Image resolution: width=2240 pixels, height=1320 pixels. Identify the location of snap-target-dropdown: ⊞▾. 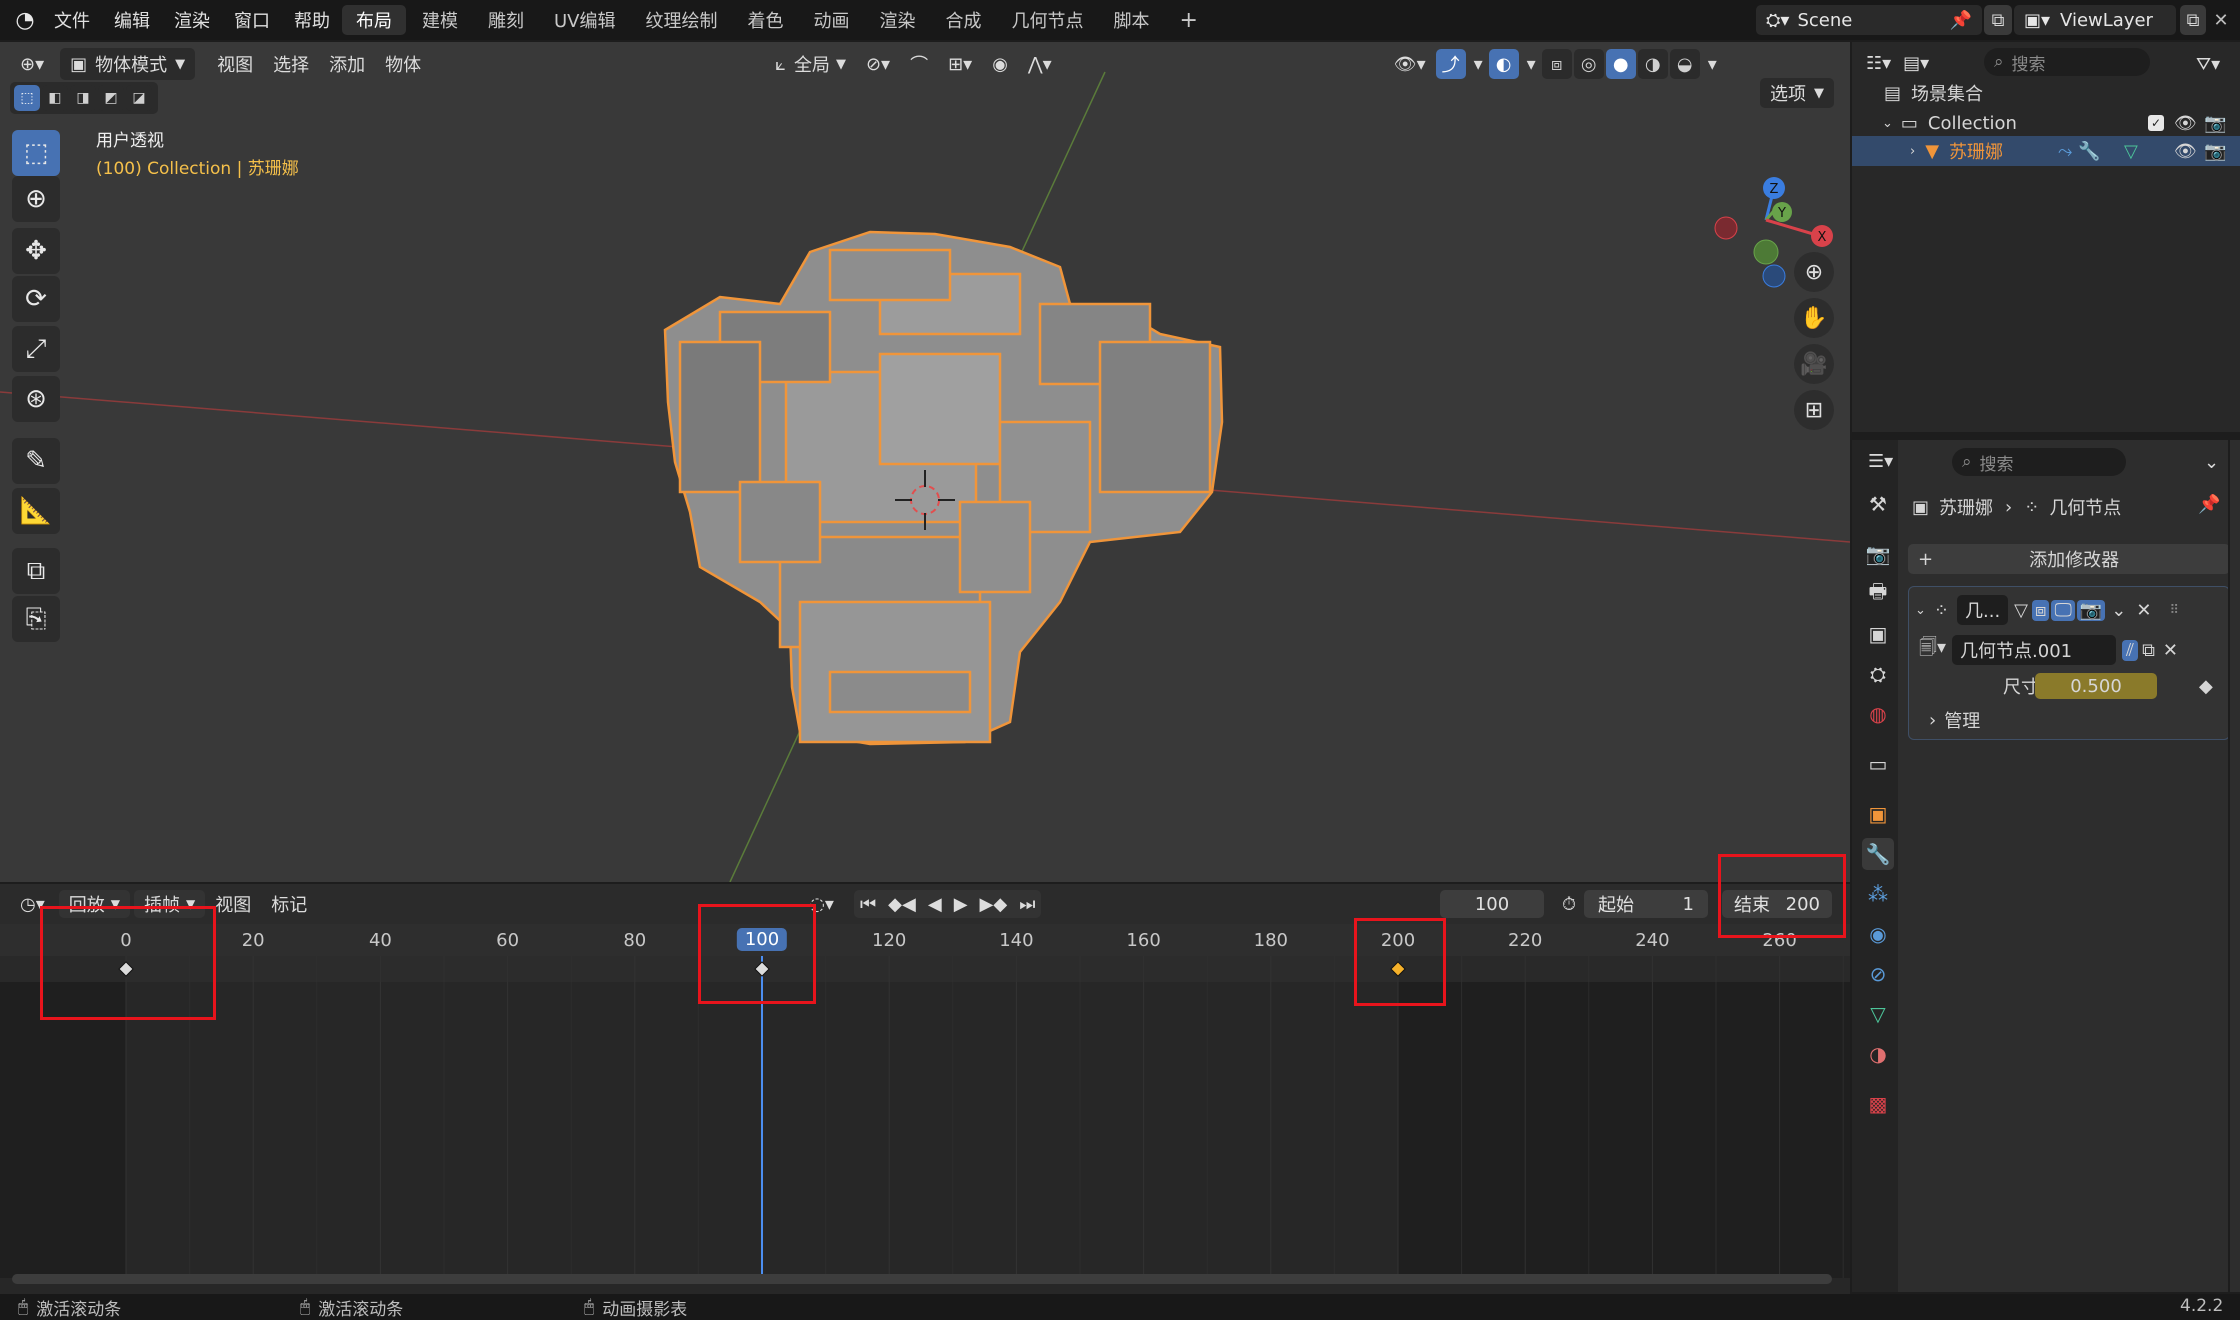
(960, 64).